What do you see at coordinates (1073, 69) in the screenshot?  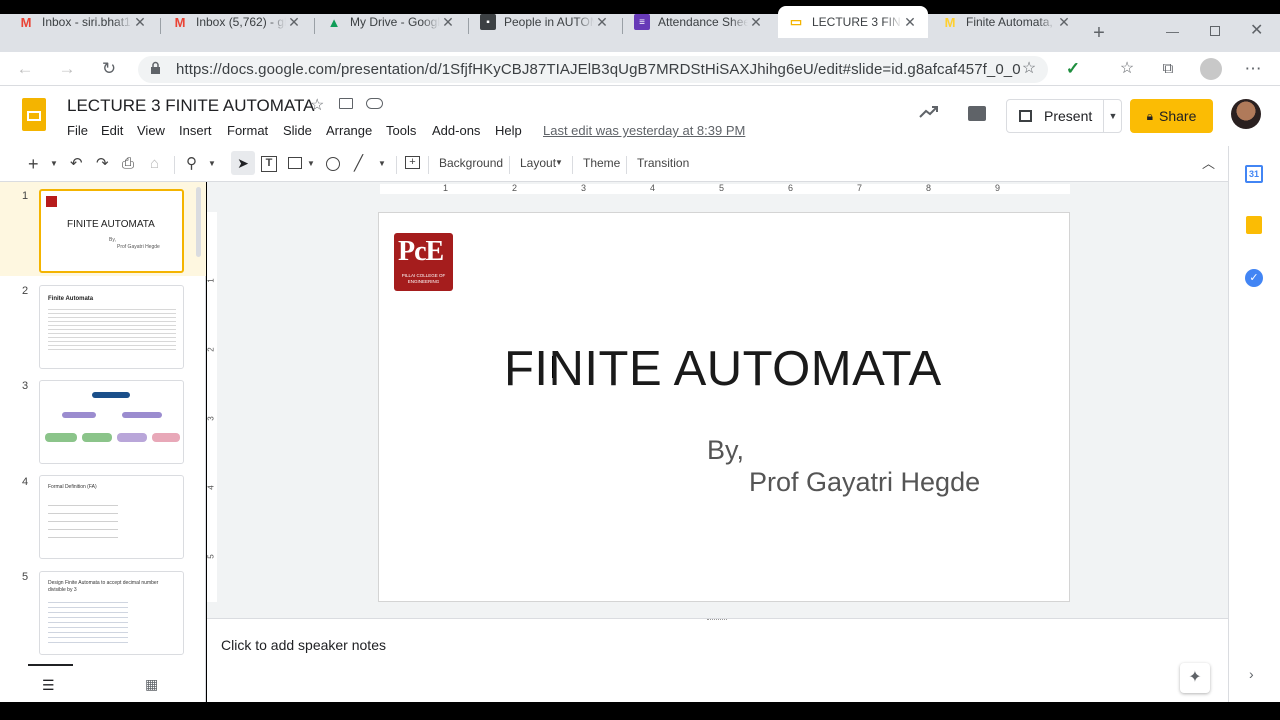 I see `extension-check-icon: ✓` at bounding box center [1073, 69].